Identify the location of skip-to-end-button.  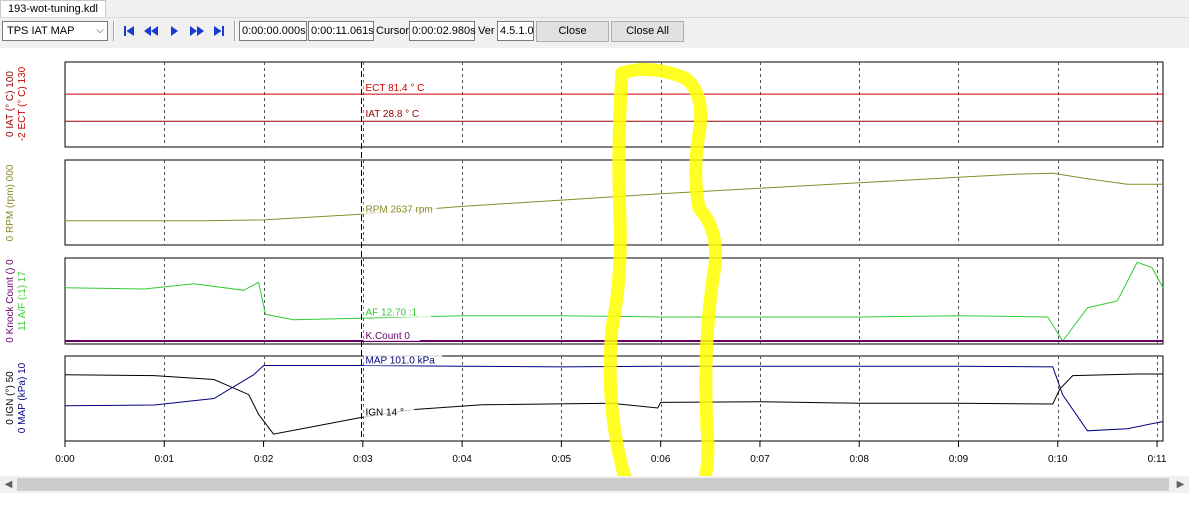
(219, 31).